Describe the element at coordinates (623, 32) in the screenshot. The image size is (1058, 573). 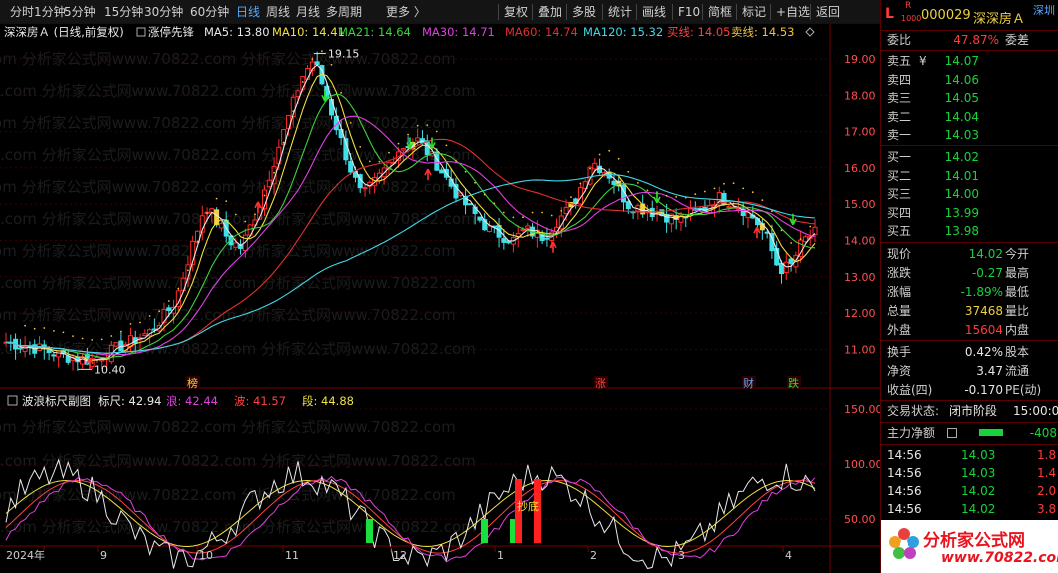
I see `ma-legend-item: MA120: 15.32` at that location.